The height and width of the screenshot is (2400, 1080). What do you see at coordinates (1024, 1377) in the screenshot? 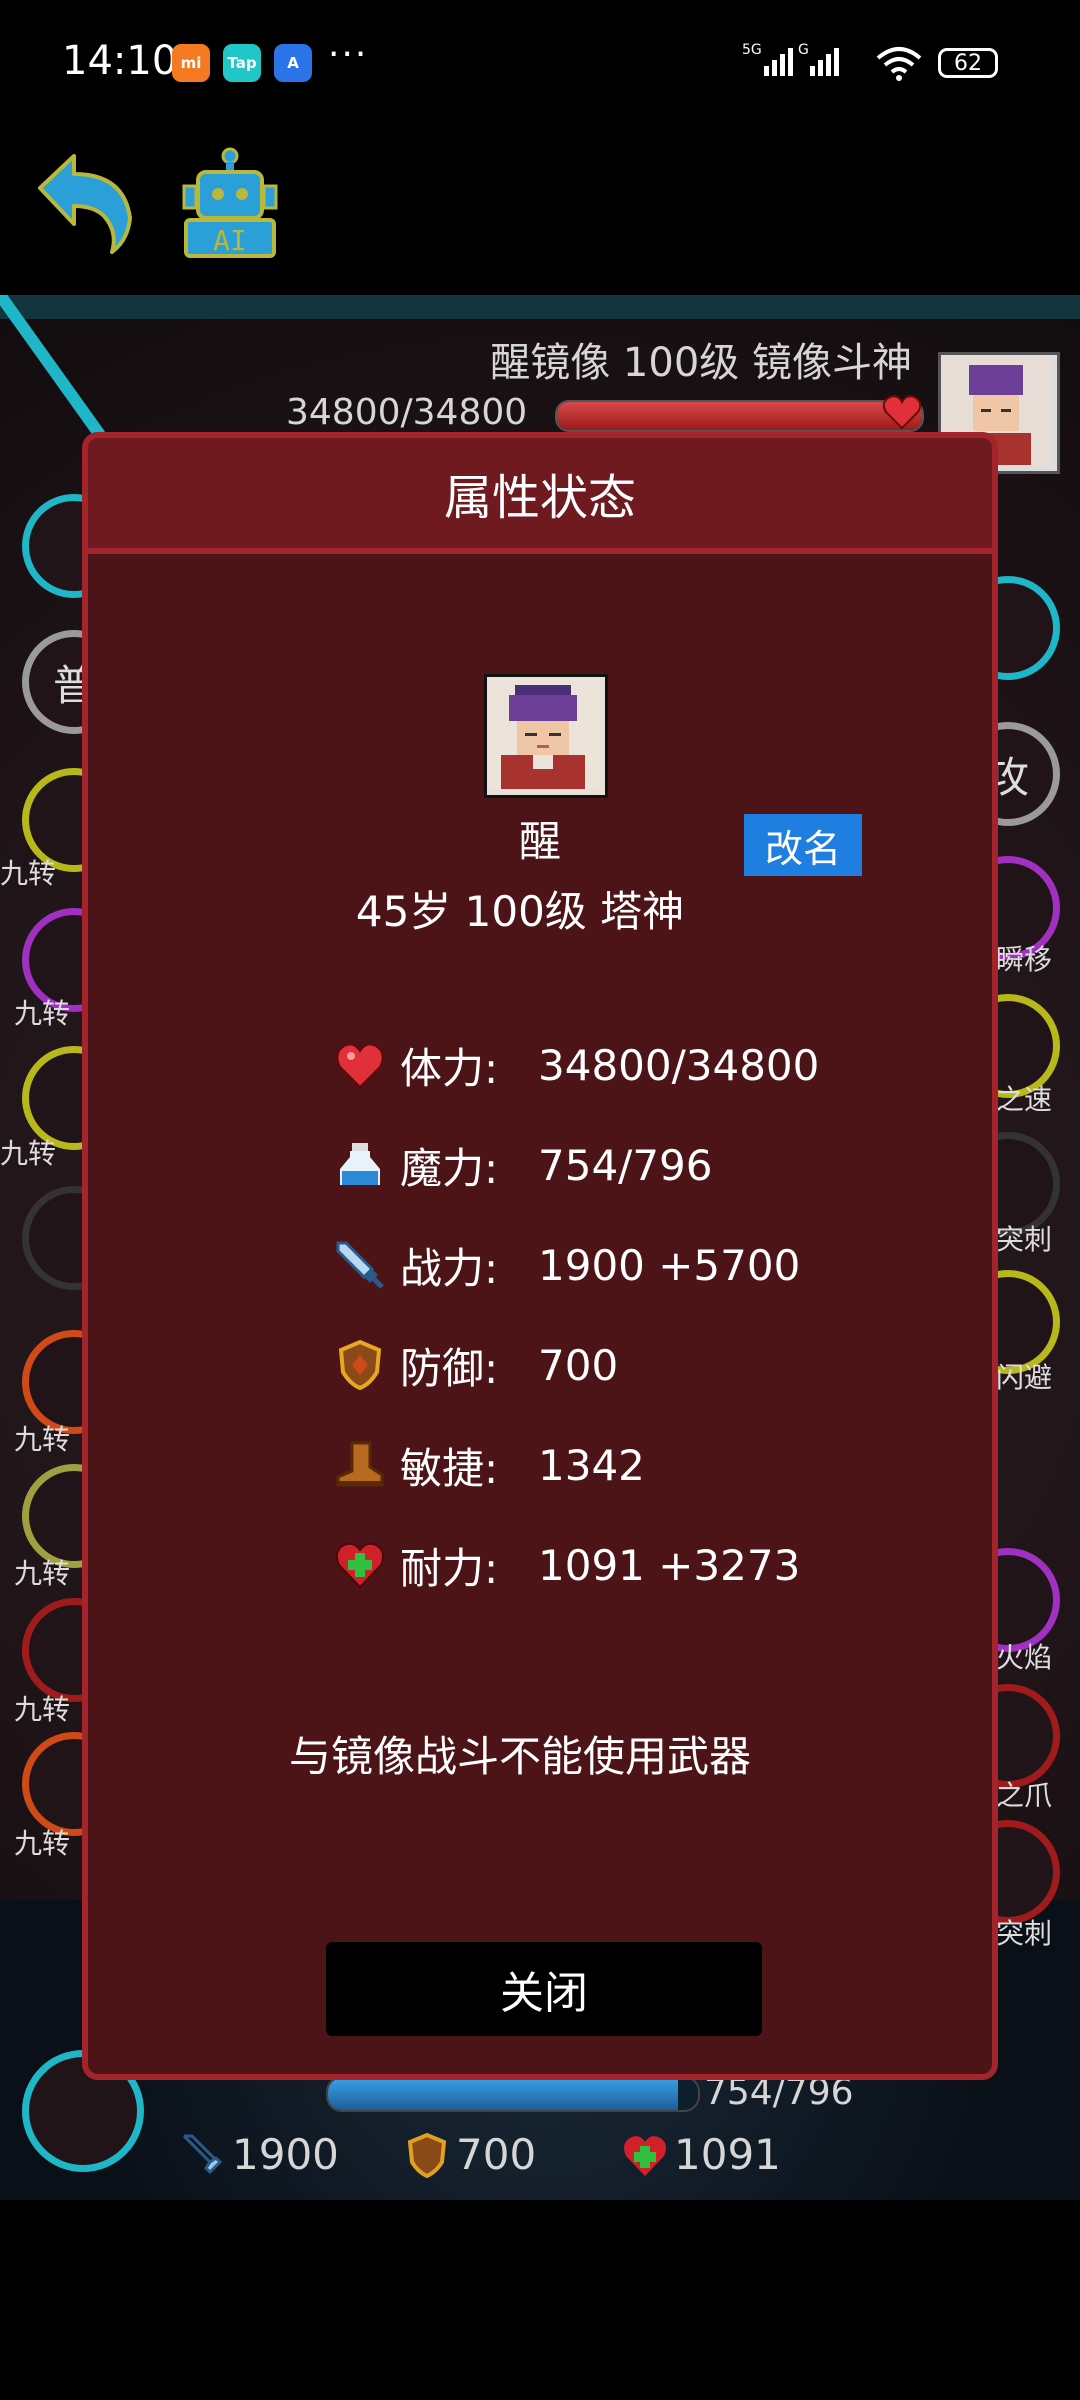
I see `skill-label: 闪避` at bounding box center [1024, 1377].